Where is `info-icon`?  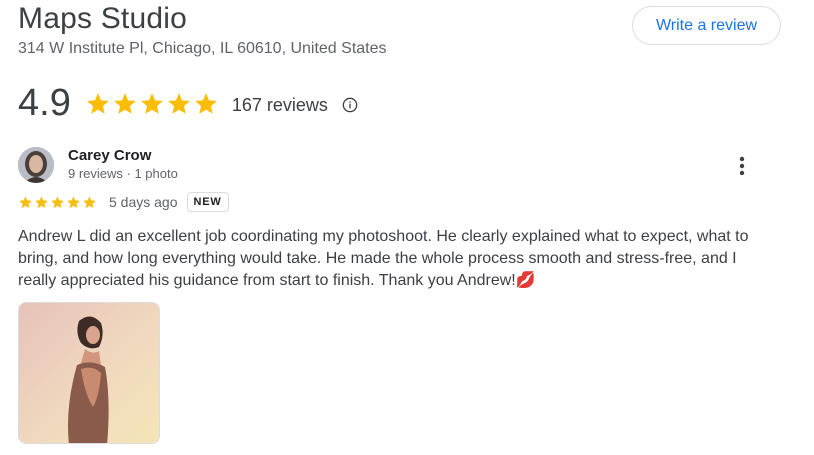
info-icon is located at coordinates (350, 105).